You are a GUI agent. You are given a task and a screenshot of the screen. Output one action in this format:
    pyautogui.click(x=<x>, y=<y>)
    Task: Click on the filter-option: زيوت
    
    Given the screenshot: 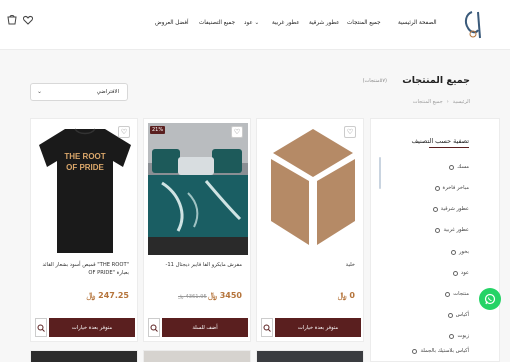 What is the action you would take?
    pyautogui.click(x=459, y=336)
    